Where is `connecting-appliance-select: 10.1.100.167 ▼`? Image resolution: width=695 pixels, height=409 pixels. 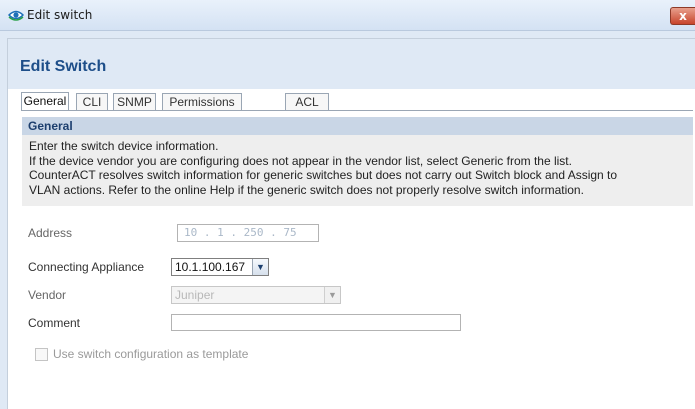
connecting-appliance-select: 10.1.100.167 ▼ is located at coordinates (220, 267).